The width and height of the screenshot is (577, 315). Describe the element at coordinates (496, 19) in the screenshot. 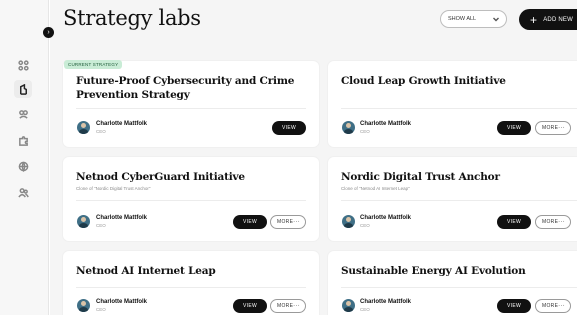

I see `chevron-down-icon` at that location.